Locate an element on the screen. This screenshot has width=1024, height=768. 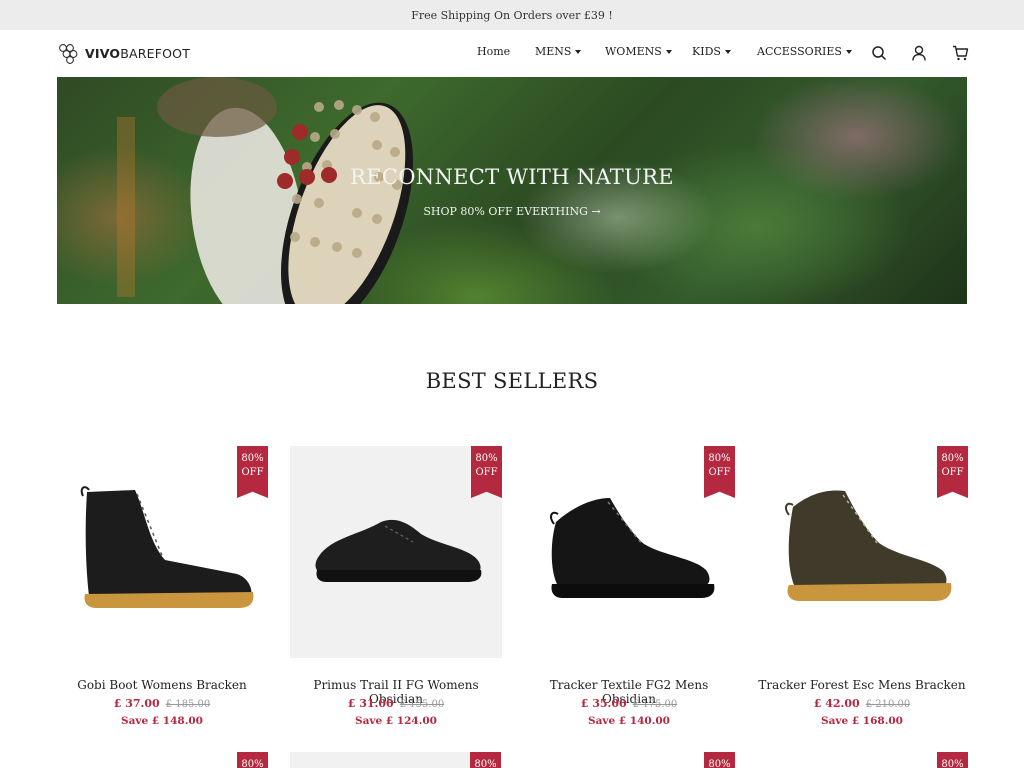
announcement-bar: Free Shipping On Orders over £39 ! is located at coordinates (512, 15).